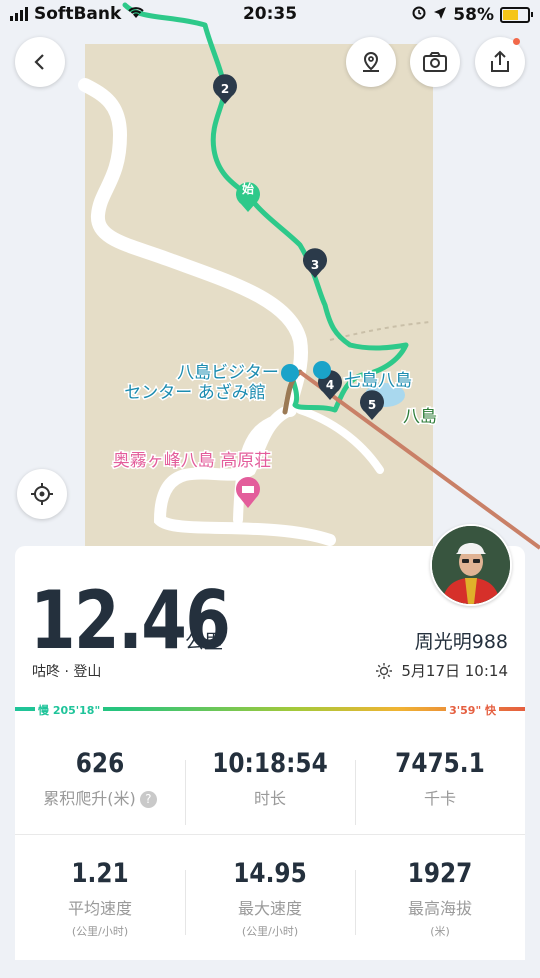 Image resolution: width=540 pixels, height=978 pixels. I want to click on stats-divider, so click(270, 834).